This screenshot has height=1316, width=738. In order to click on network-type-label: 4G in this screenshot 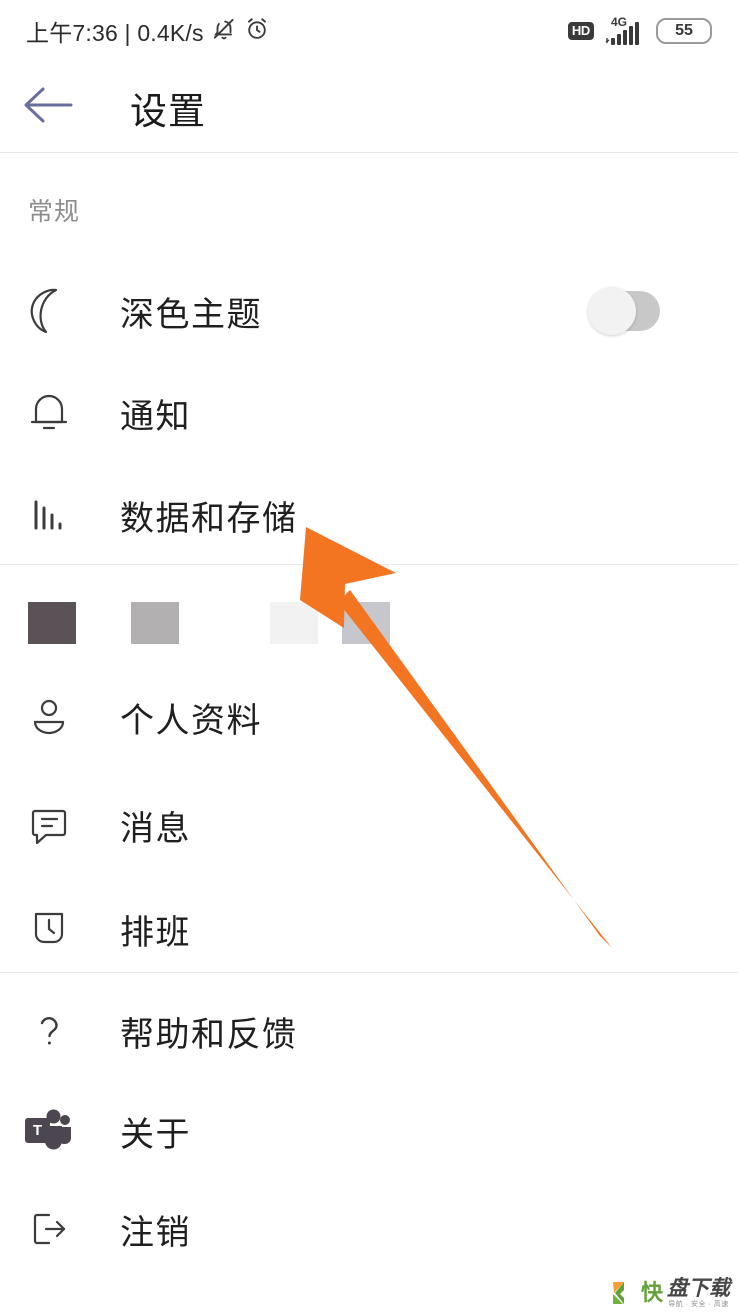, I will do `click(619, 22)`.